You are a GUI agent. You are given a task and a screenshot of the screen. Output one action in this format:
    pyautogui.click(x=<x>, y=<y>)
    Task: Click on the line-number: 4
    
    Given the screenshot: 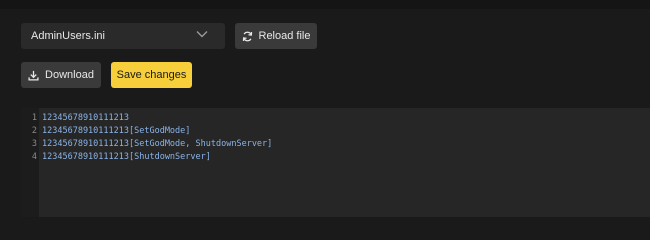 What is the action you would take?
    pyautogui.click(x=34, y=157)
    